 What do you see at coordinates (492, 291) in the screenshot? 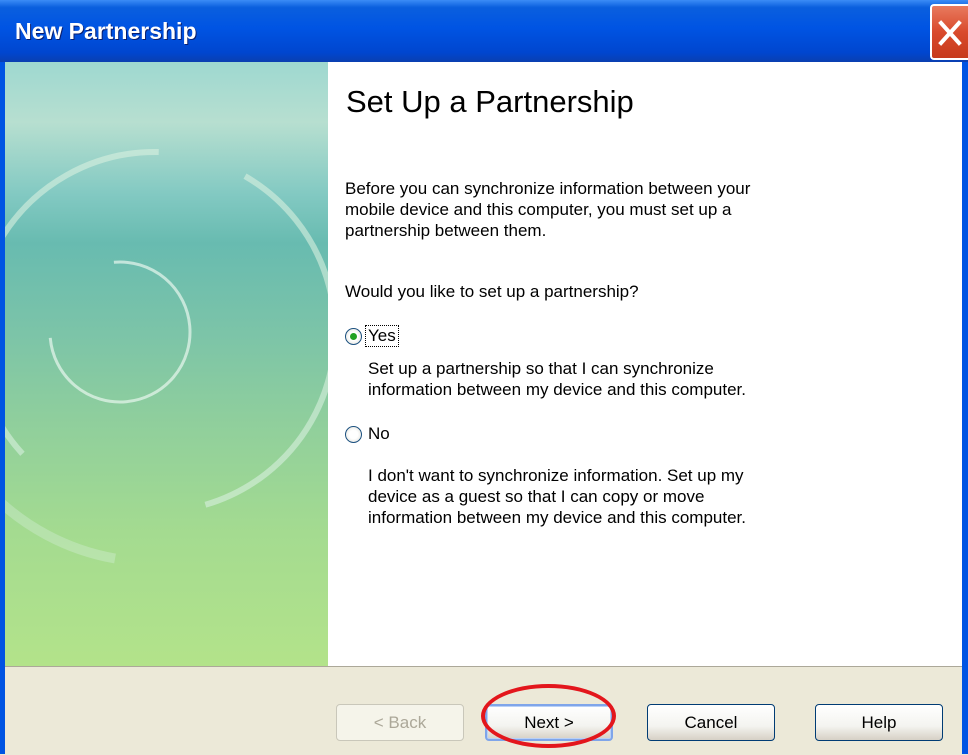
I see `question-text: Would you like to set up a partnership?` at bounding box center [492, 291].